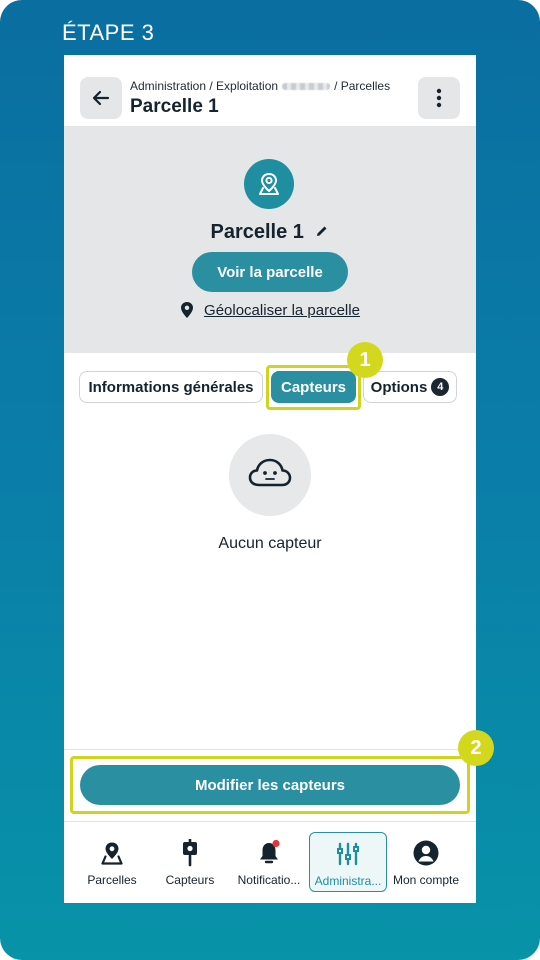 The image size is (540, 960). Describe the element at coordinates (270, 543) in the screenshot. I see `empty-state-text: Aucun capteur` at that location.